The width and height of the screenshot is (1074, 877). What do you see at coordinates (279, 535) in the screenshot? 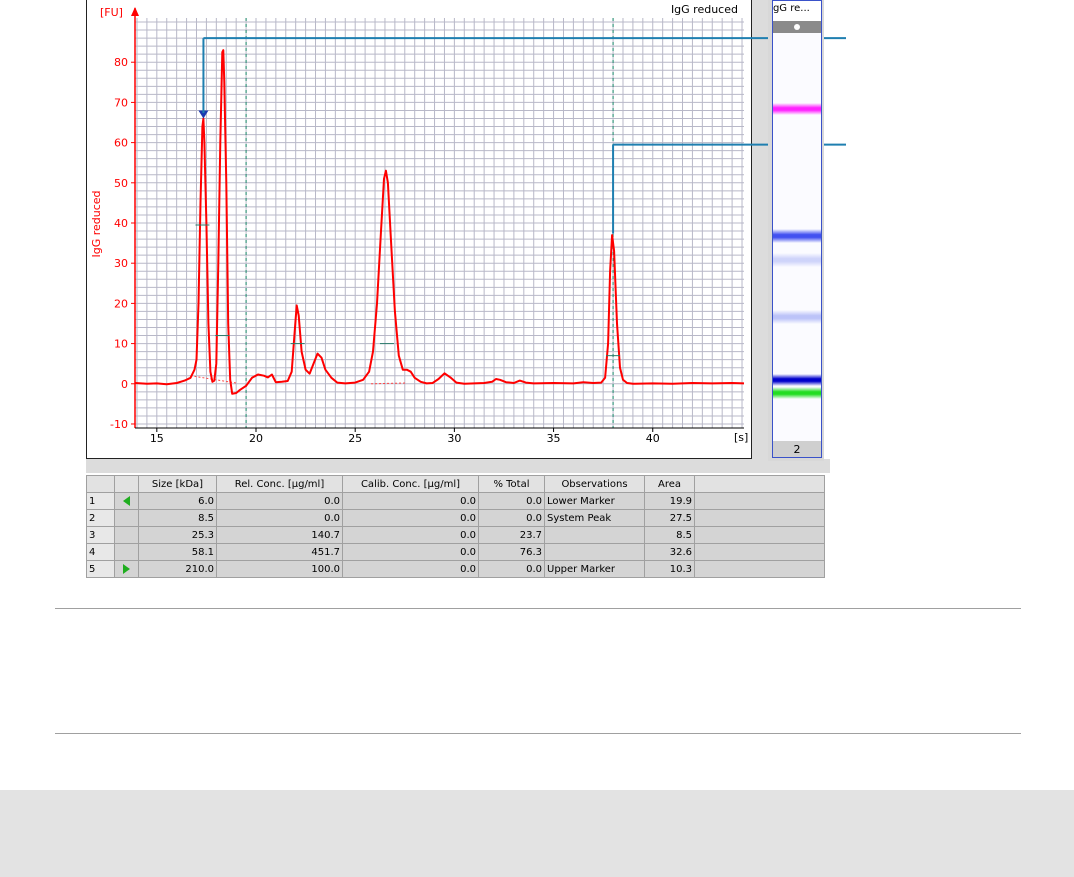
I see `cell-rel: 140.7` at bounding box center [279, 535].